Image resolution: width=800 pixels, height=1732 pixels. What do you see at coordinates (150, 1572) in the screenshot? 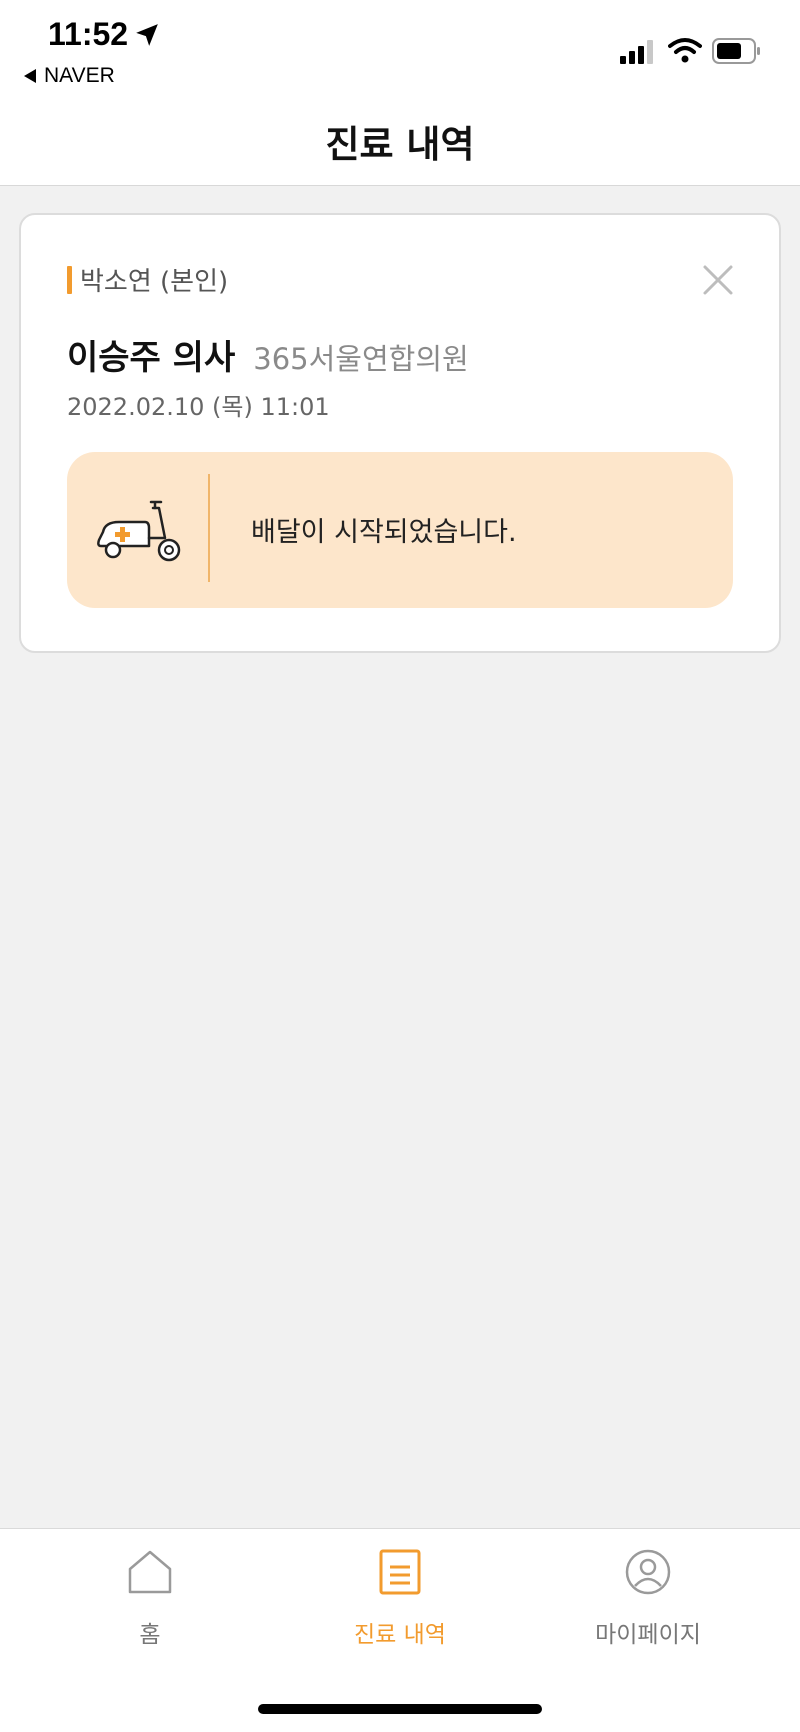
I see `home-icon` at bounding box center [150, 1572].